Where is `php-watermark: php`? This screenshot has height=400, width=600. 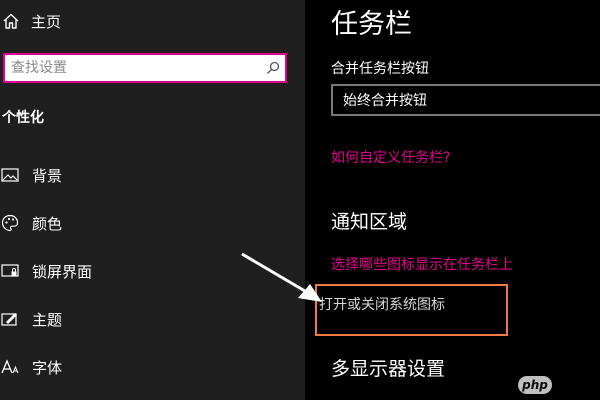 php-watermark: php is located at coordinates (535, 385).